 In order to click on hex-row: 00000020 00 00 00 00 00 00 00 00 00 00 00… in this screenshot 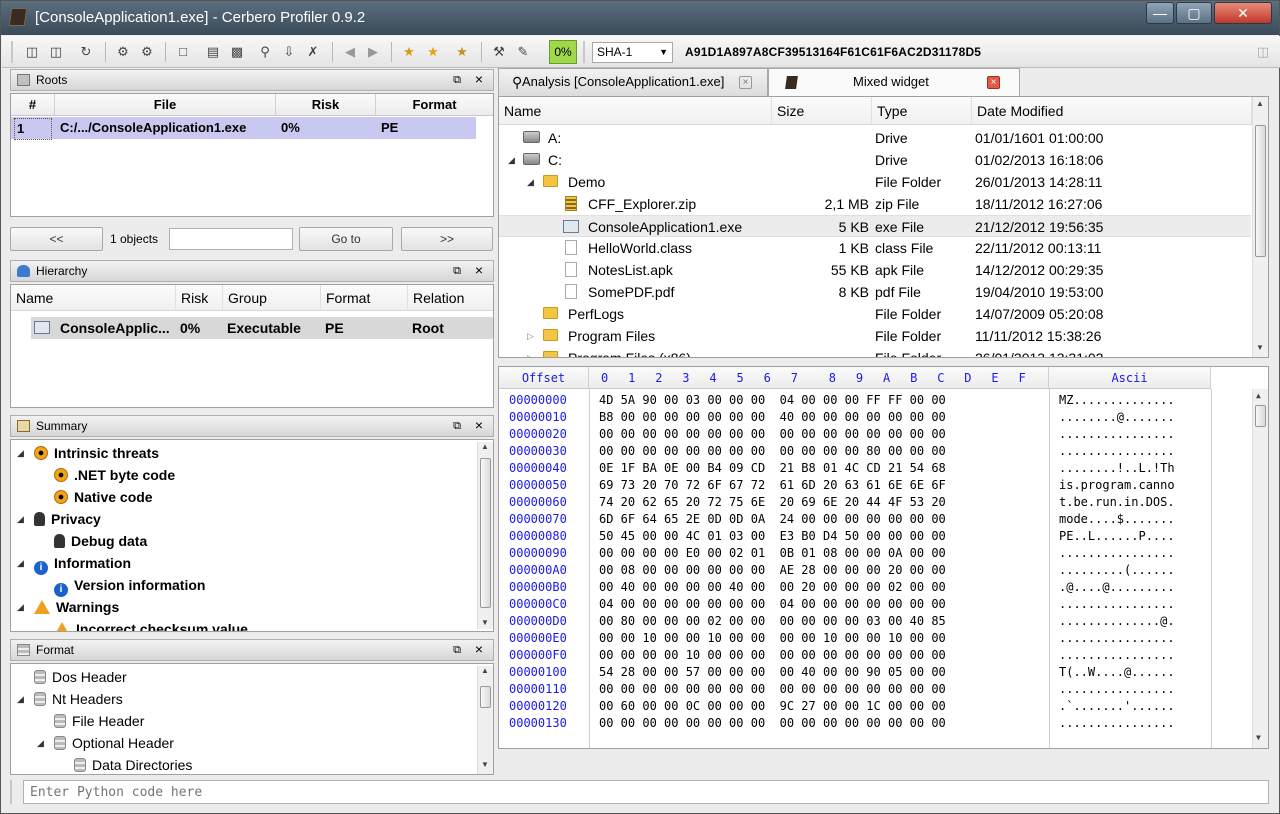, I will do `click(855, 434)`.